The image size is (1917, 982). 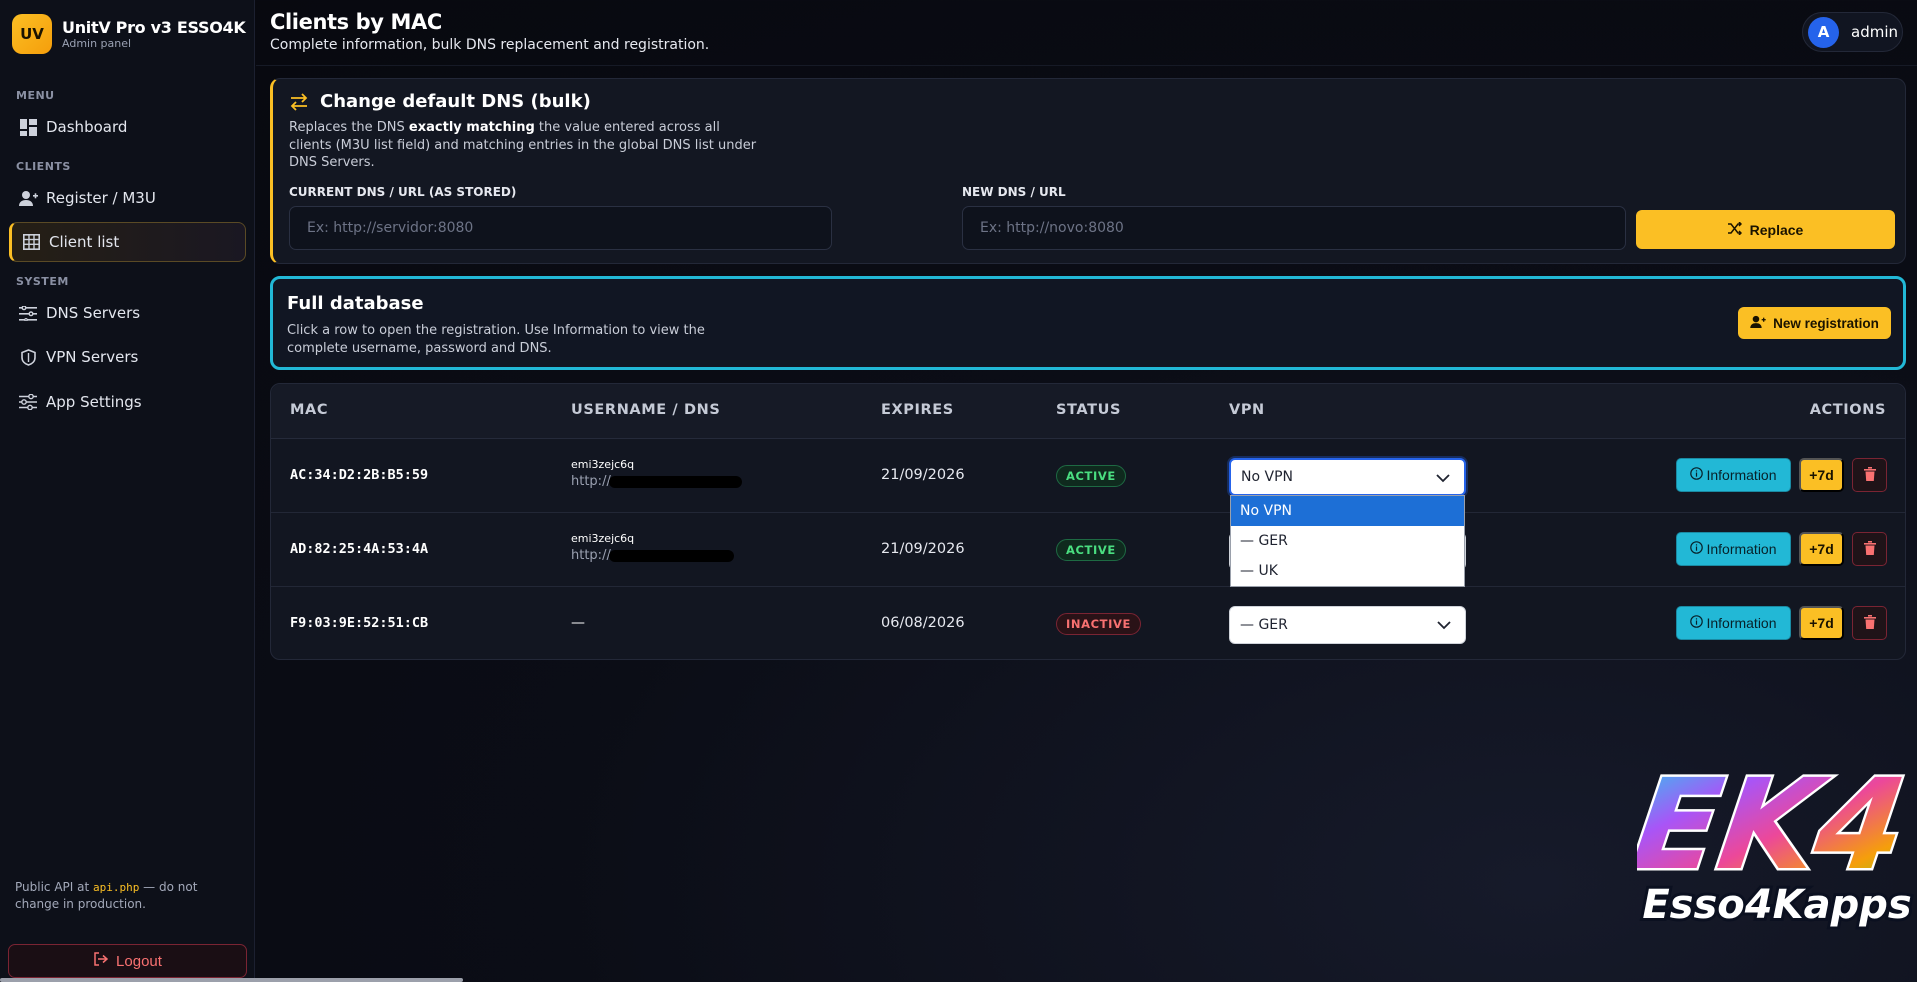 I want to click on shield-icon, so click(x=28, y=357).